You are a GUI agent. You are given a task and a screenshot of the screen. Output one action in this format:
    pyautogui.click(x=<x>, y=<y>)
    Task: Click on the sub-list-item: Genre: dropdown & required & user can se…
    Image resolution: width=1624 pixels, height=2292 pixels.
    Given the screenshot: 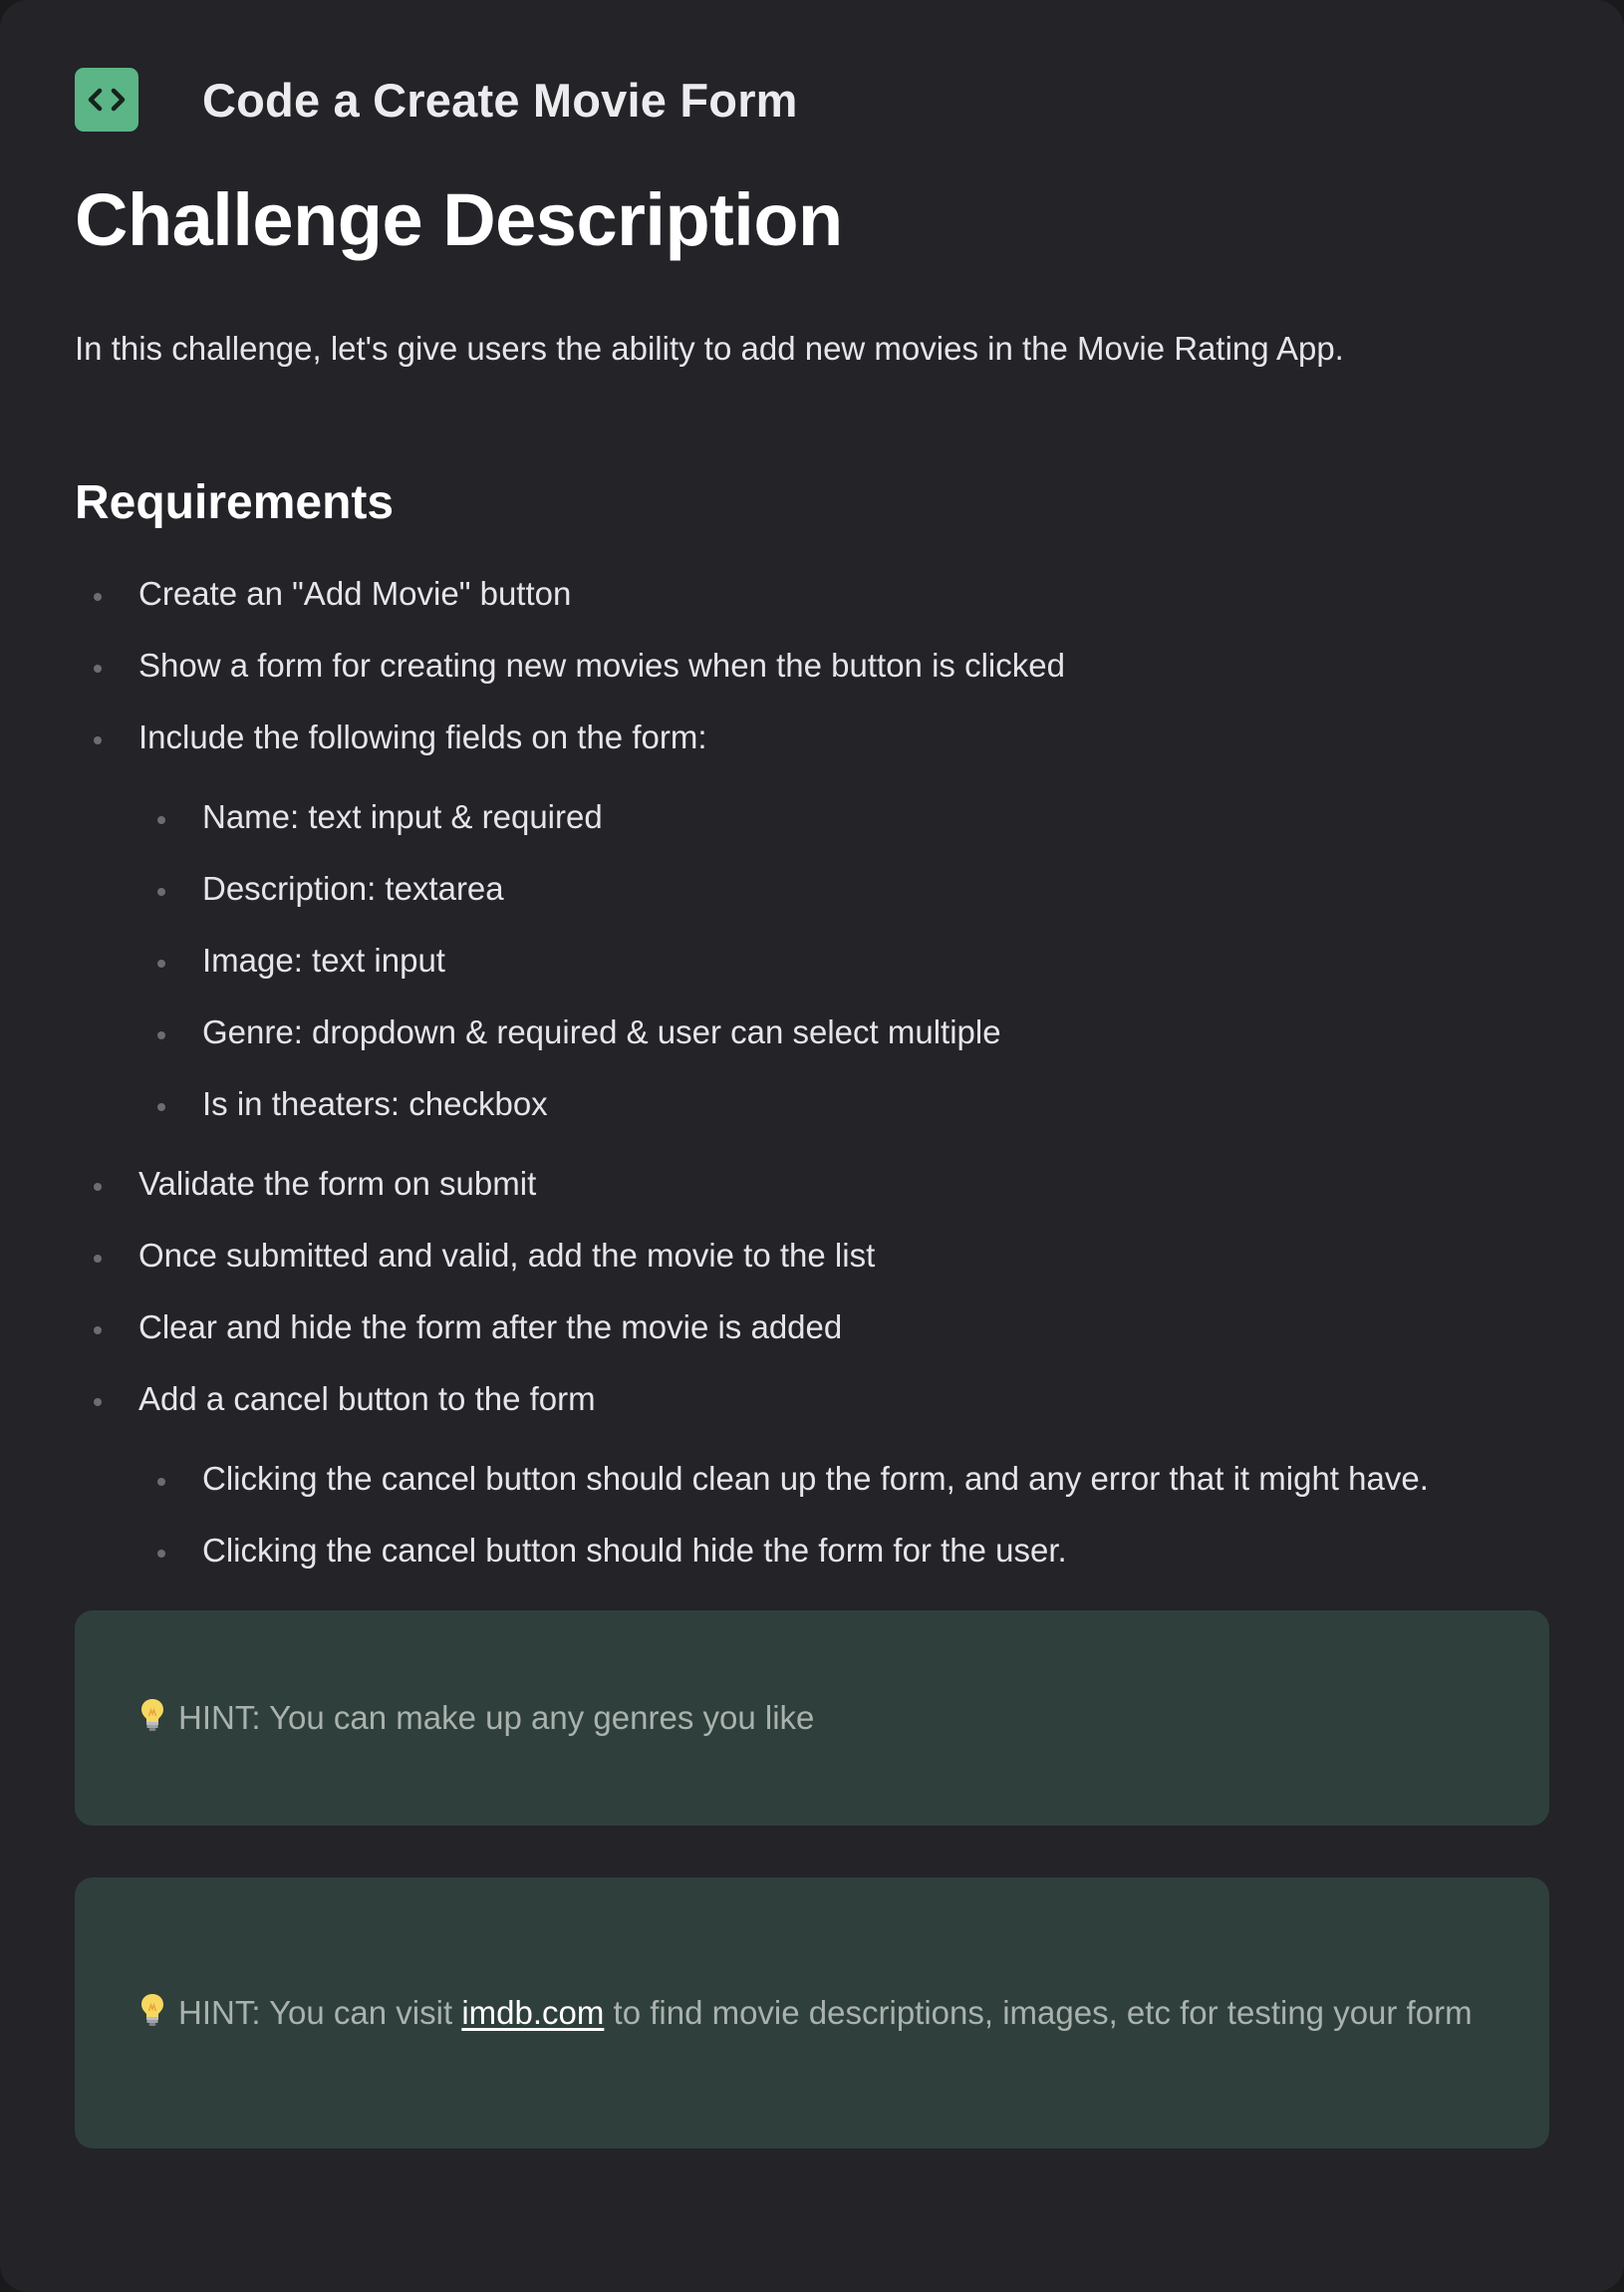 What is the action you would take?
    pyautogui.click(x=844, y=1032)
    